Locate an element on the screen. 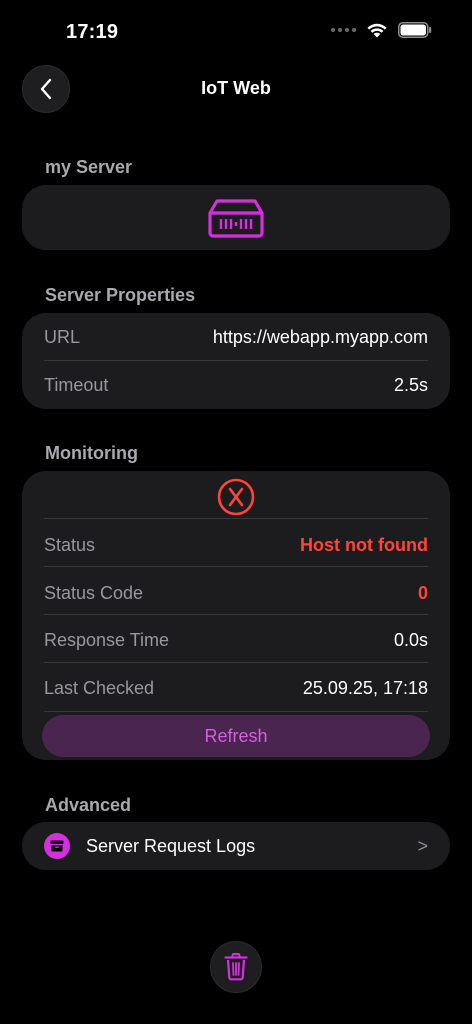  chevron-right-icon: > is located at coordinates (422, 845).